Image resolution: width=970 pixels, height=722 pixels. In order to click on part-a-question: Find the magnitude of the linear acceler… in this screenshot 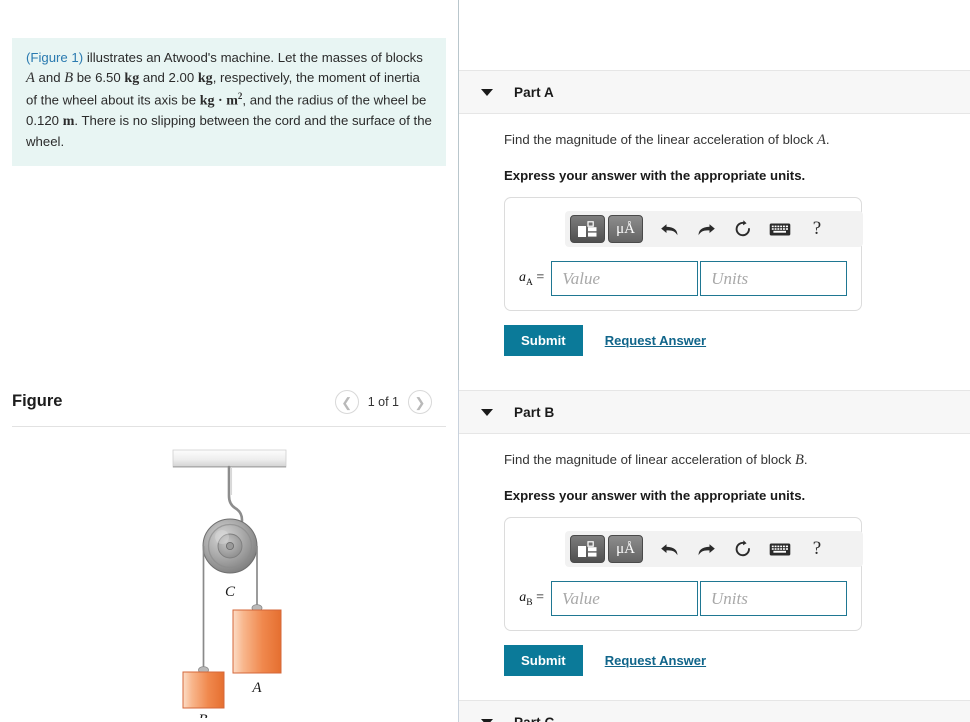, I will do `click(726, 140)`.